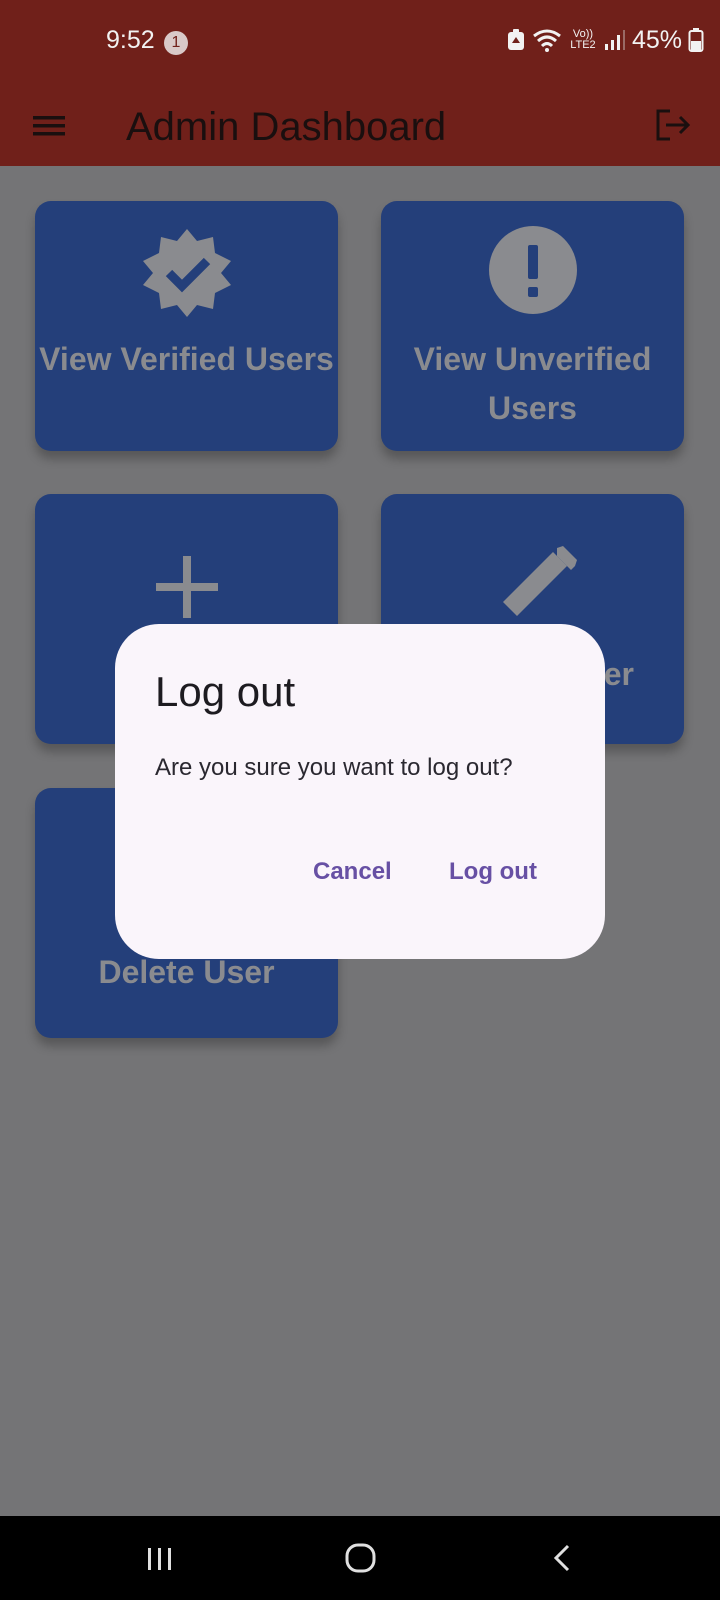 The image size is (720, 1600). I want to click on status-icons: Vo)) LTE2 45%, so click(605, 40).